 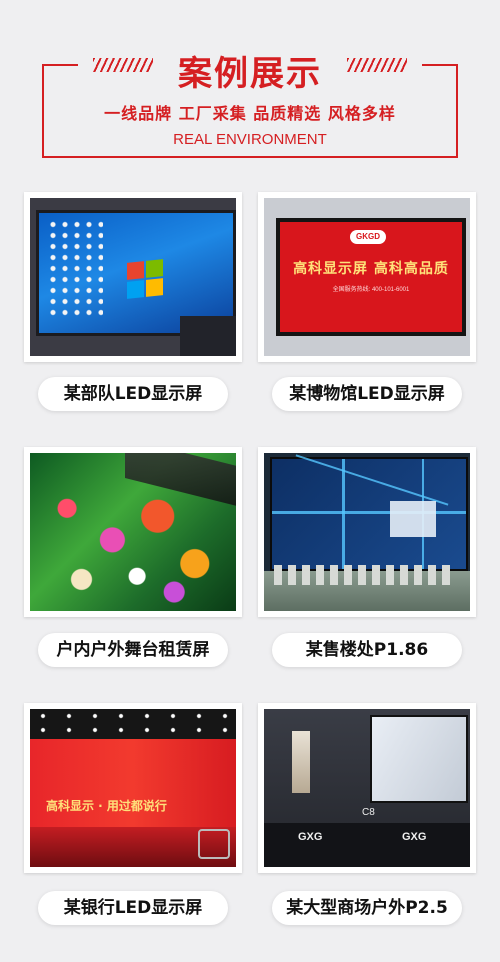 I want to click on case-label-stage: 户内户外舞台租赁屏, so click(x=133, y=650).